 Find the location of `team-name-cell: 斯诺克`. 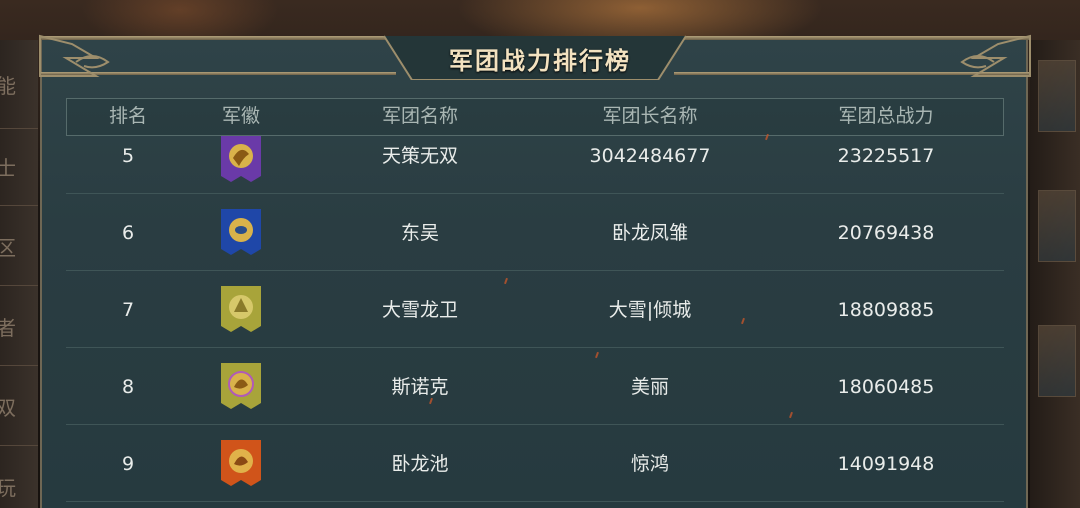

team-name-cell: 斯诺克 is located at coordinates (420, 387).